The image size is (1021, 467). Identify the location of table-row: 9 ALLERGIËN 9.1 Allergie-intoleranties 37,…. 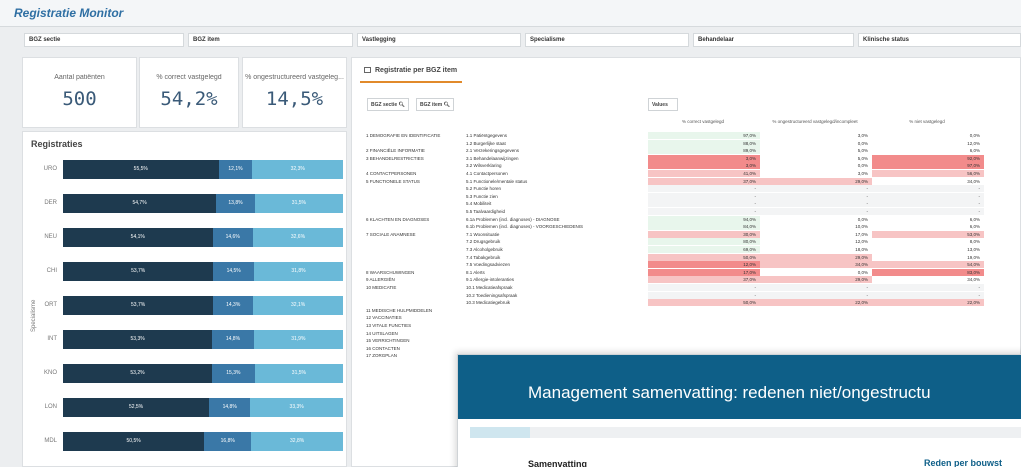
(693, 280).